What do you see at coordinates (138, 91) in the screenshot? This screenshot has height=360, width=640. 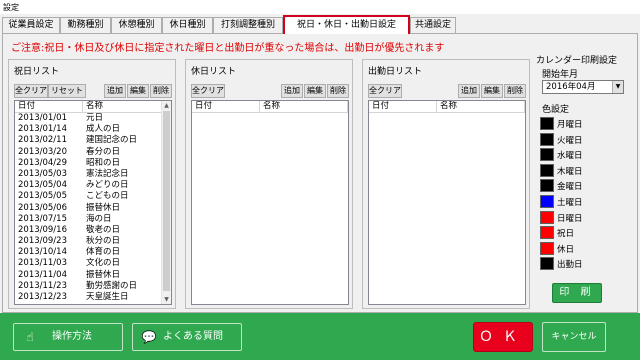 I see `holiday-edit-button: 編集` at bounding box center [138, 91].